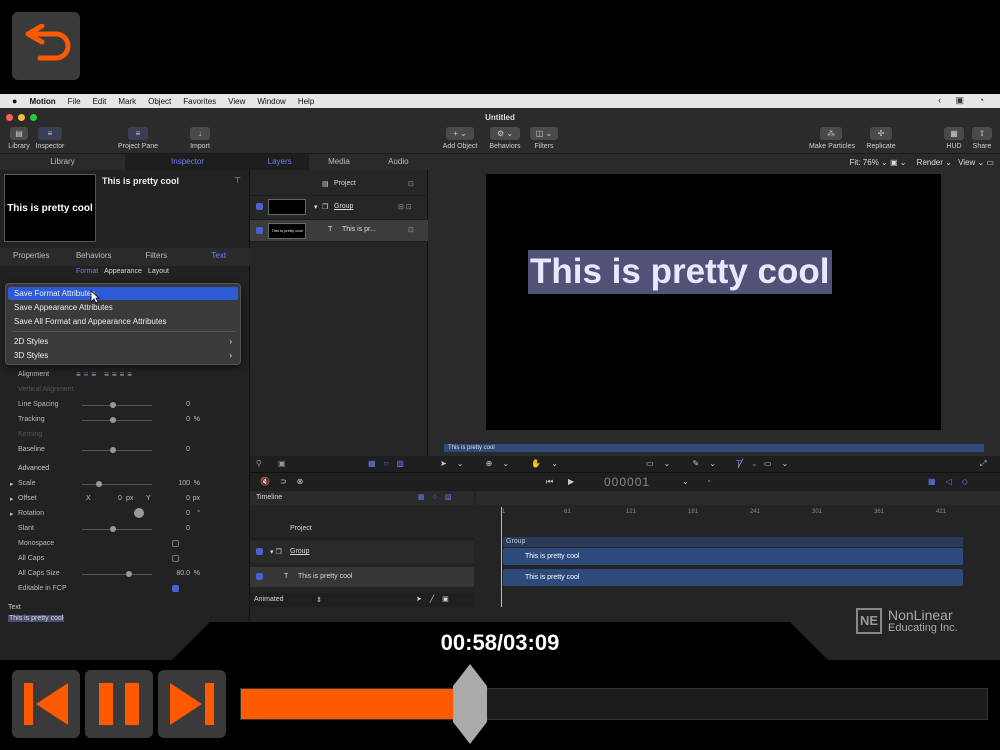 Image resolution: width=1000 pixels, height=750 pixels. What do you see at coordinates (188, 449) in the screenshot?
I see `baseline-value: 0` at bounding box center [188, 449].